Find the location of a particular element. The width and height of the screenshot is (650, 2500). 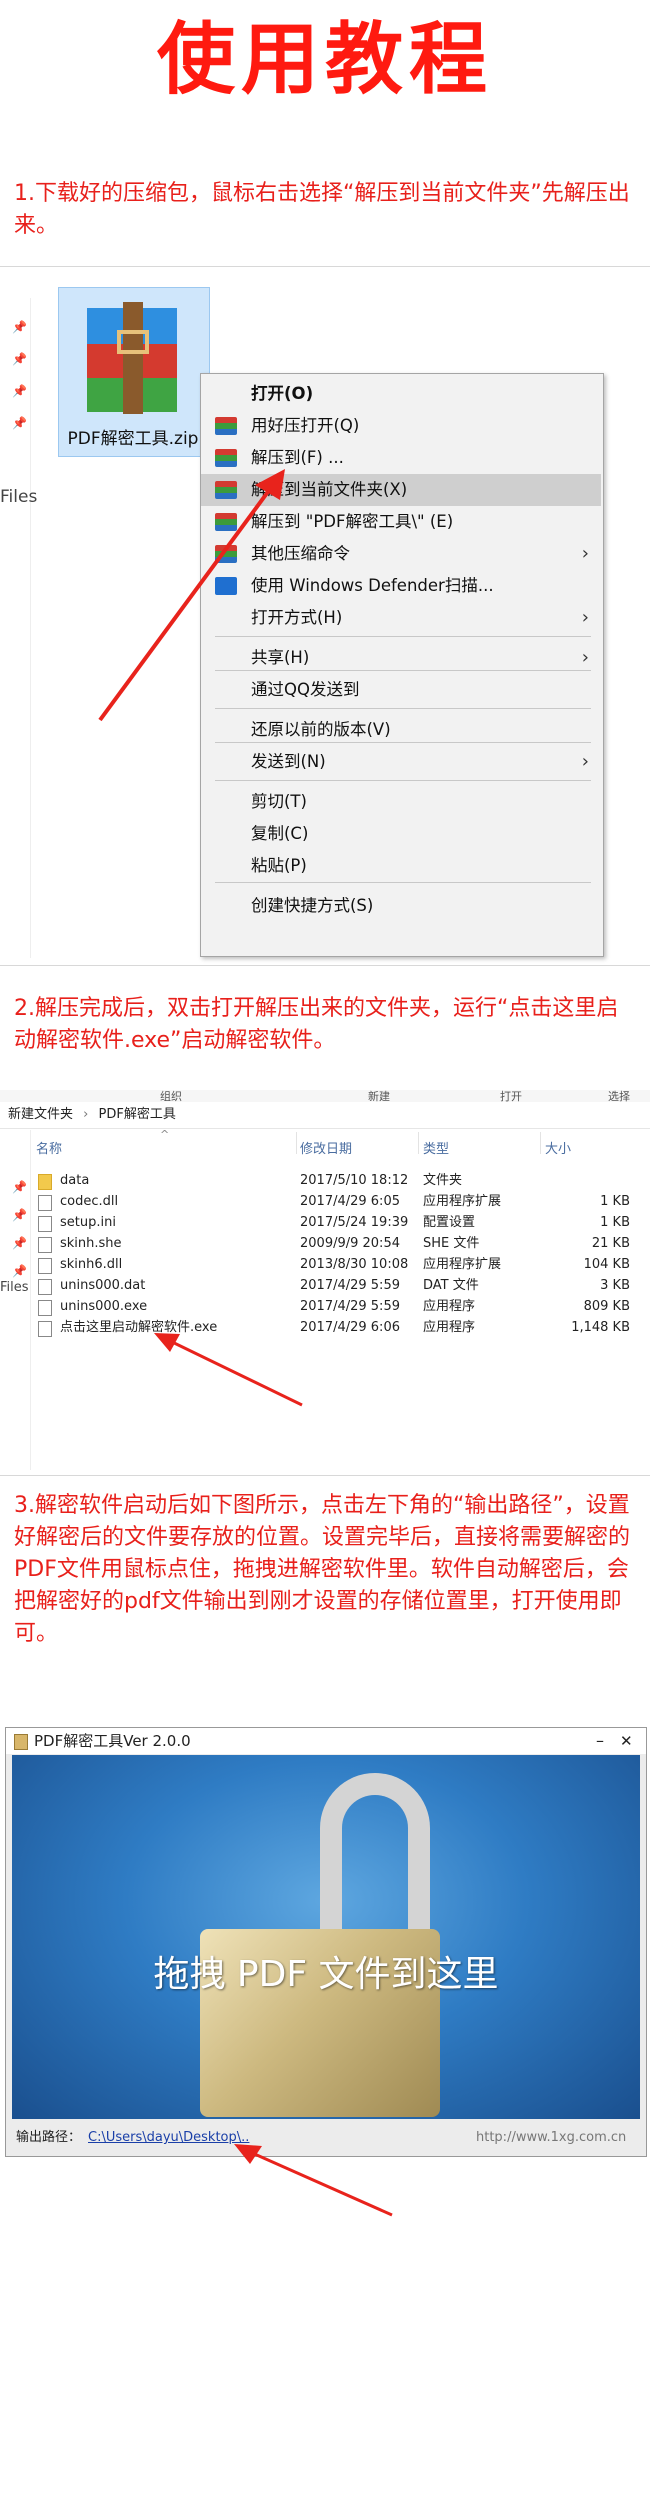

ribbon-strip: 组织 新建 打开 选择 is located at coordinates (325, 1096).